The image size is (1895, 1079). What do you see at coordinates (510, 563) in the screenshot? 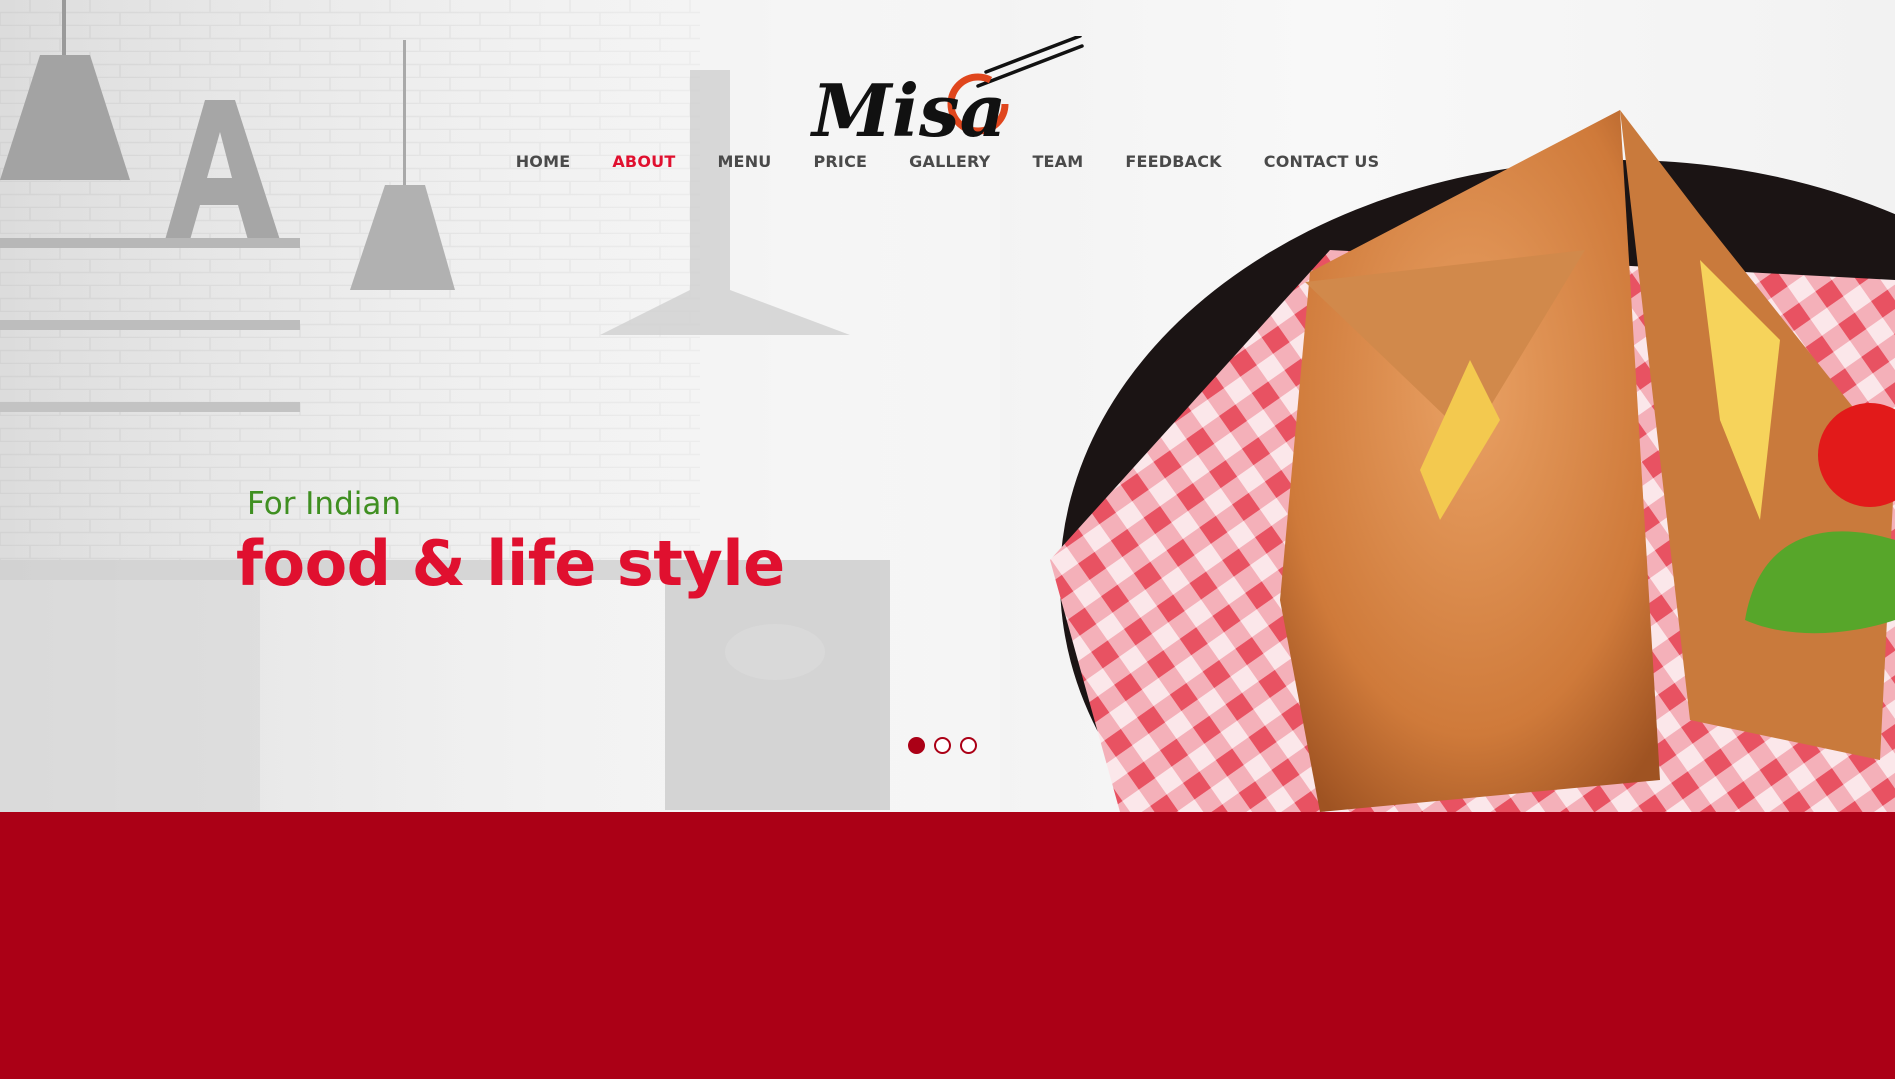
I see `hero-title: food & life style` at bounding box center [510, 563].